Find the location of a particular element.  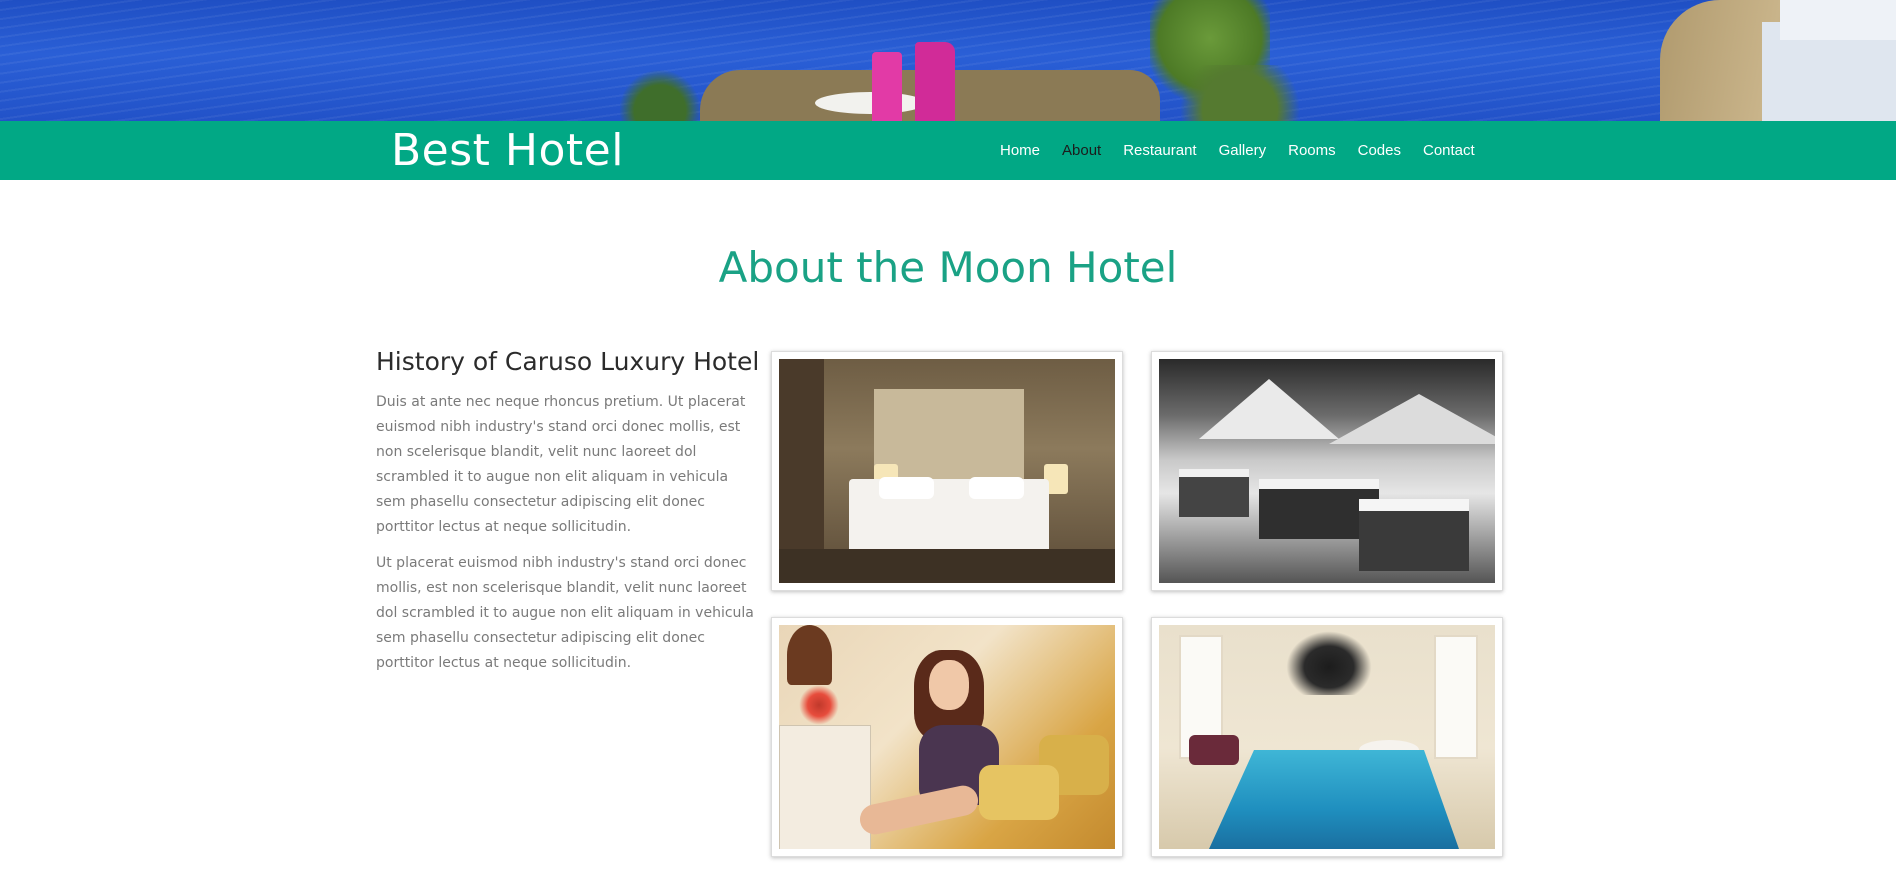

page-title: About the Moon Hotel is located at coordinates (948, 267).